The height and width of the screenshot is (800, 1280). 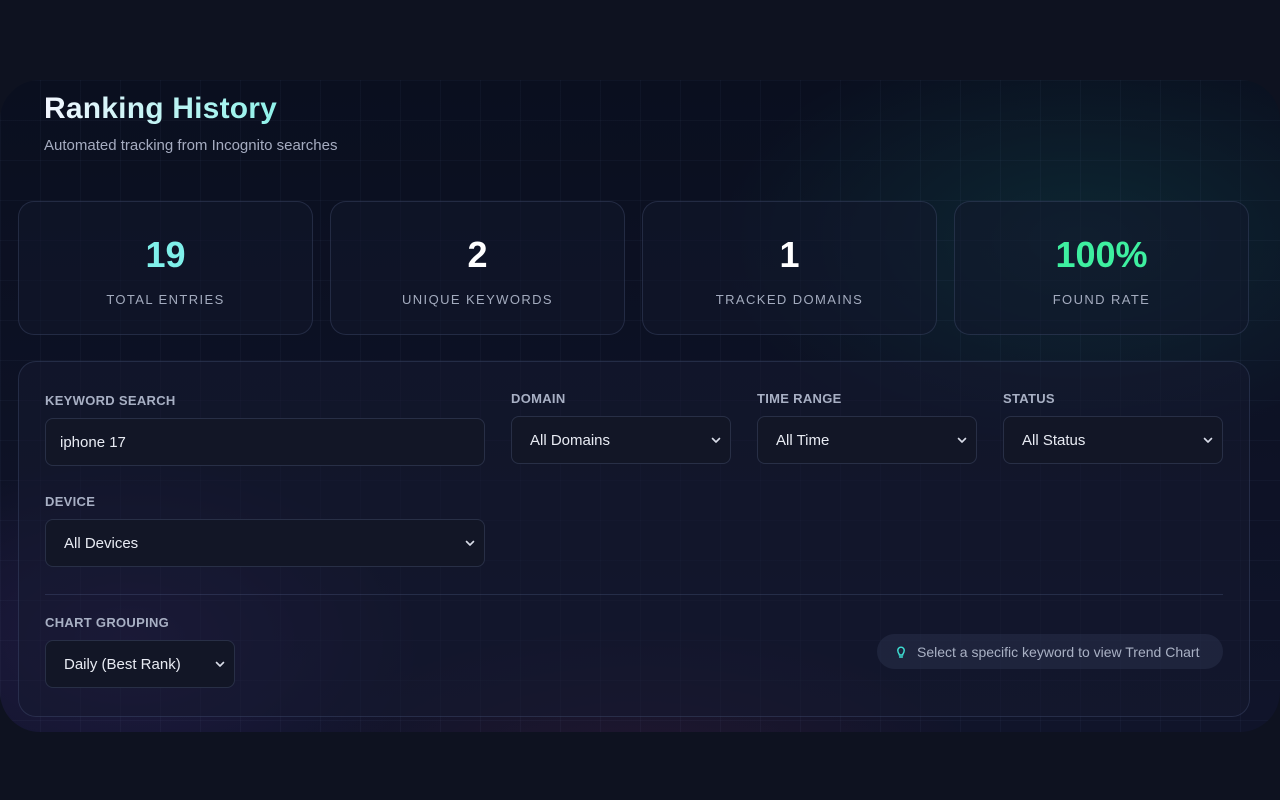 I want to click on domain-select: All Domains, so click(x=621, y=440).